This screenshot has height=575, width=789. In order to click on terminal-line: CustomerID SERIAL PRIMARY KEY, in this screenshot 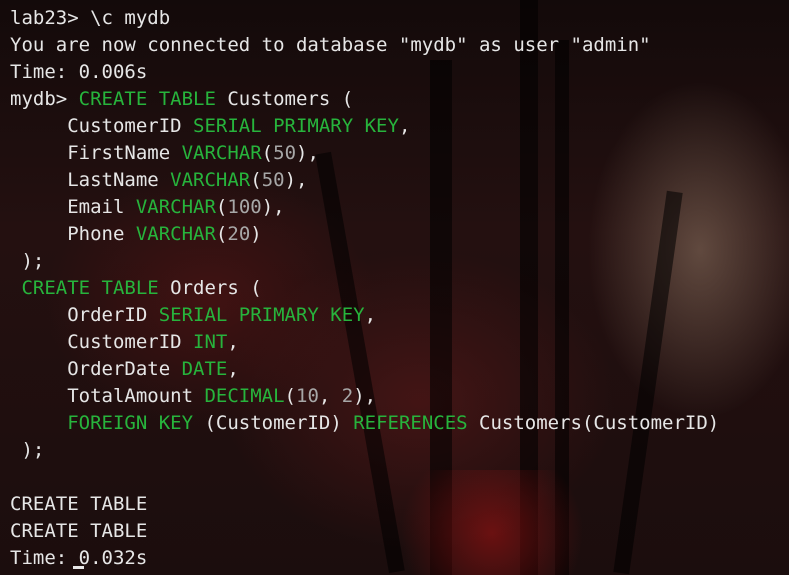, I will do `click(399, 126)`.